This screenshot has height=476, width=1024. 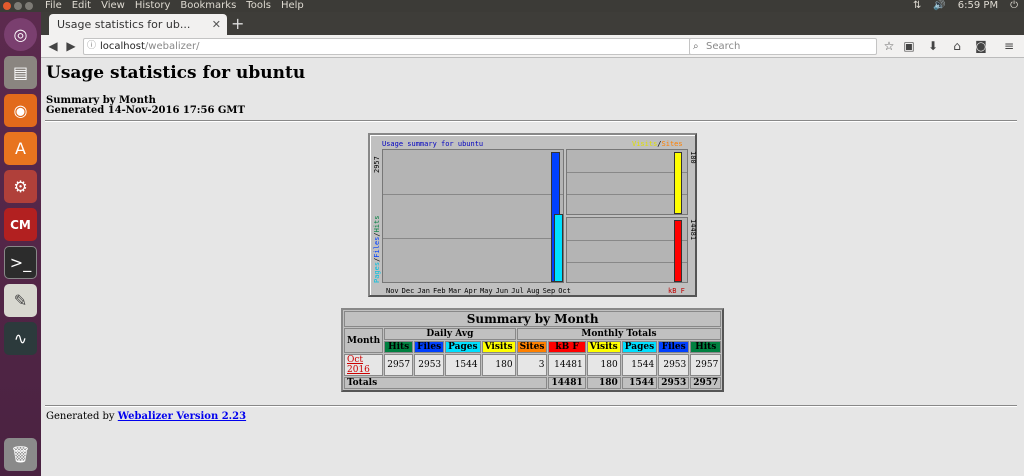 What do you see at coordinates (80, 416) in the screenshot?
I see `footer-prefix: Generated by` at bounding box center [80, 416].